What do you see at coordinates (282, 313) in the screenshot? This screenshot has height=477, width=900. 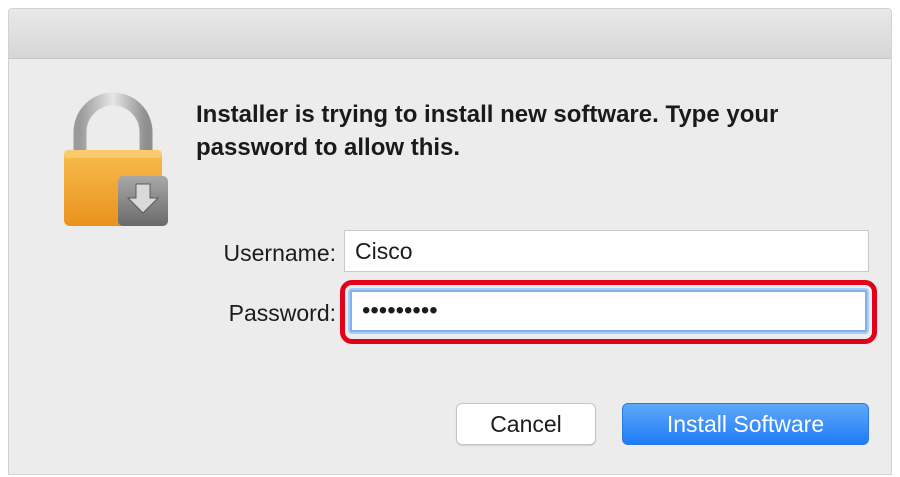 I see `password-label: Password:` at bounding box center [282, 313].